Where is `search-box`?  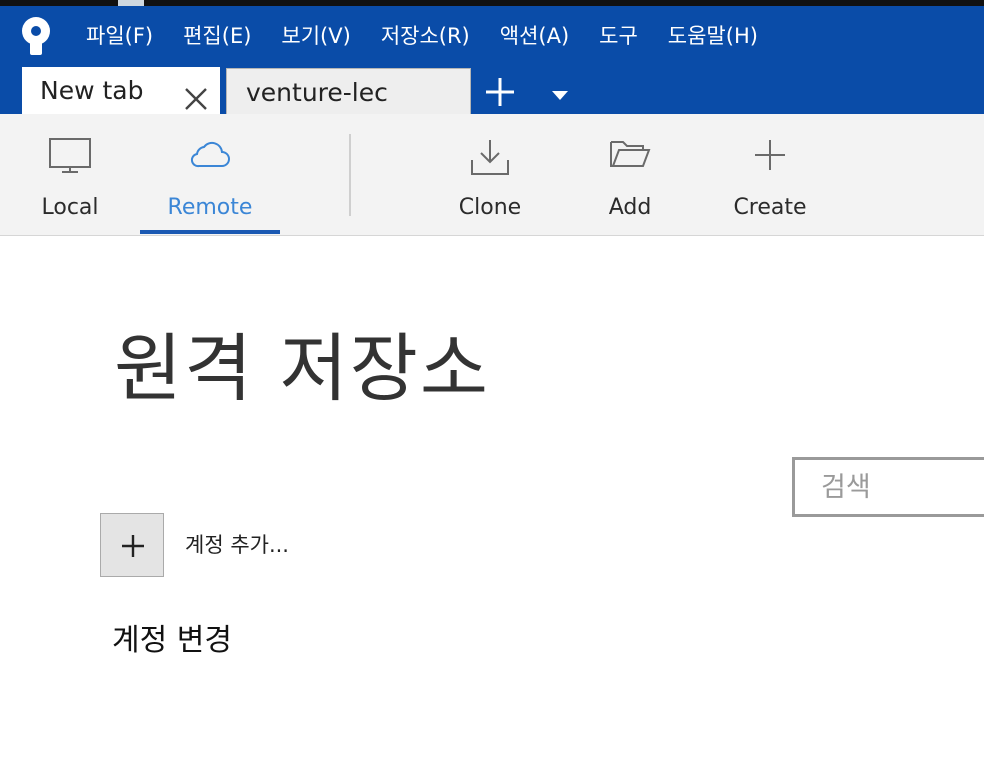 search-box is located at coordinates (888, 487).